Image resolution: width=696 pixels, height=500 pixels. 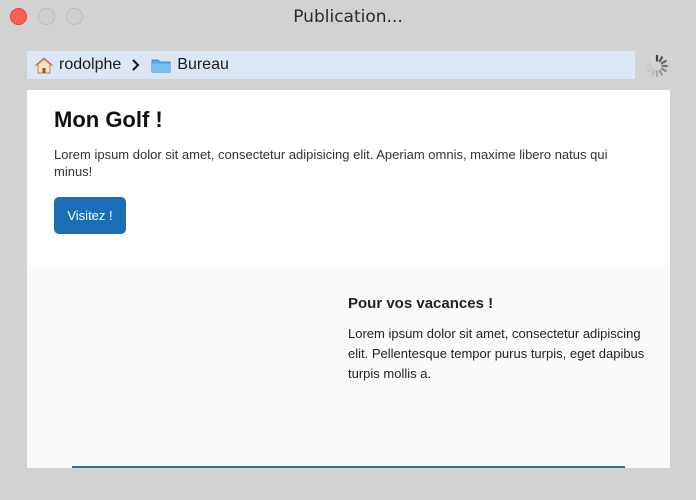 I want to click on path-item-bureau: Bureau, so click(x=190, y=65).